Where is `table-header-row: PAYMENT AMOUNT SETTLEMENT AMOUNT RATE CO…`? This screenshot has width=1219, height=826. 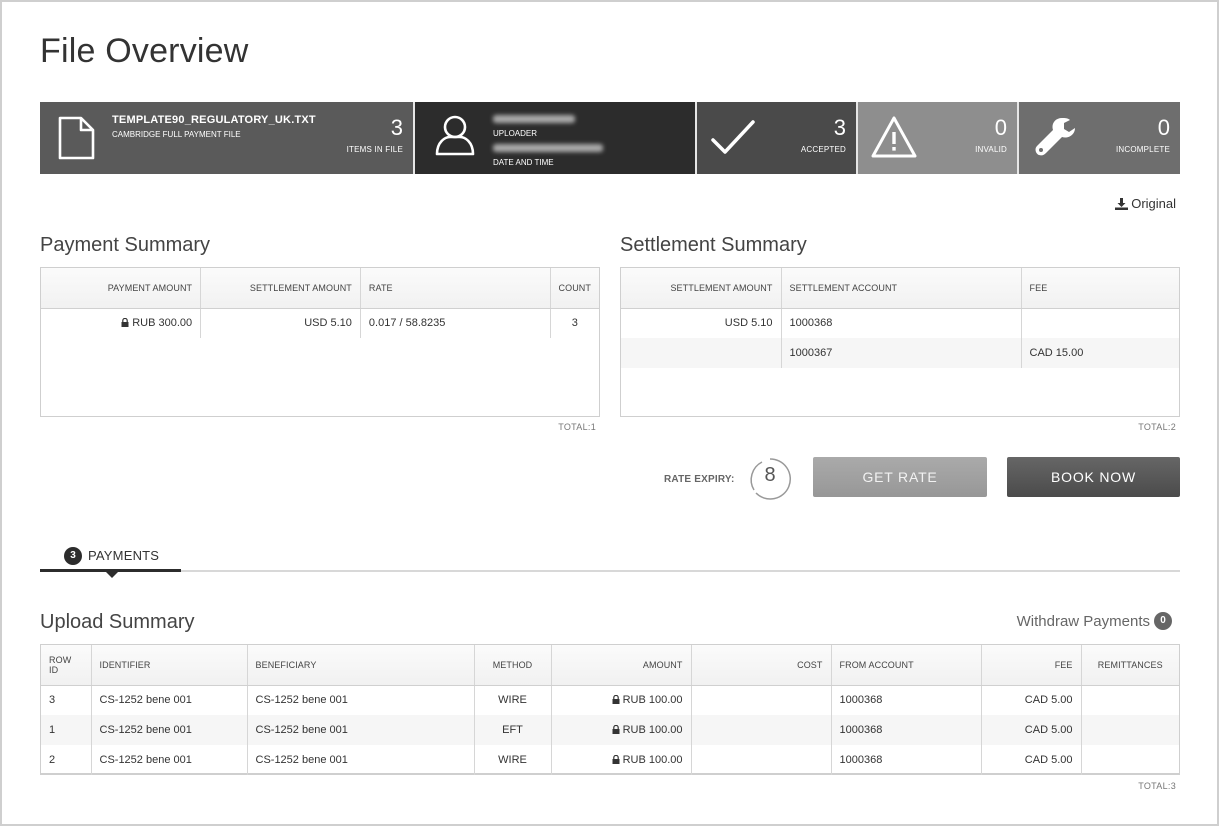
table-header-row: PAYMENT AMOUNT SETTLEMENT AMOUNT RATE CO… is located at coordinates (320, 288).